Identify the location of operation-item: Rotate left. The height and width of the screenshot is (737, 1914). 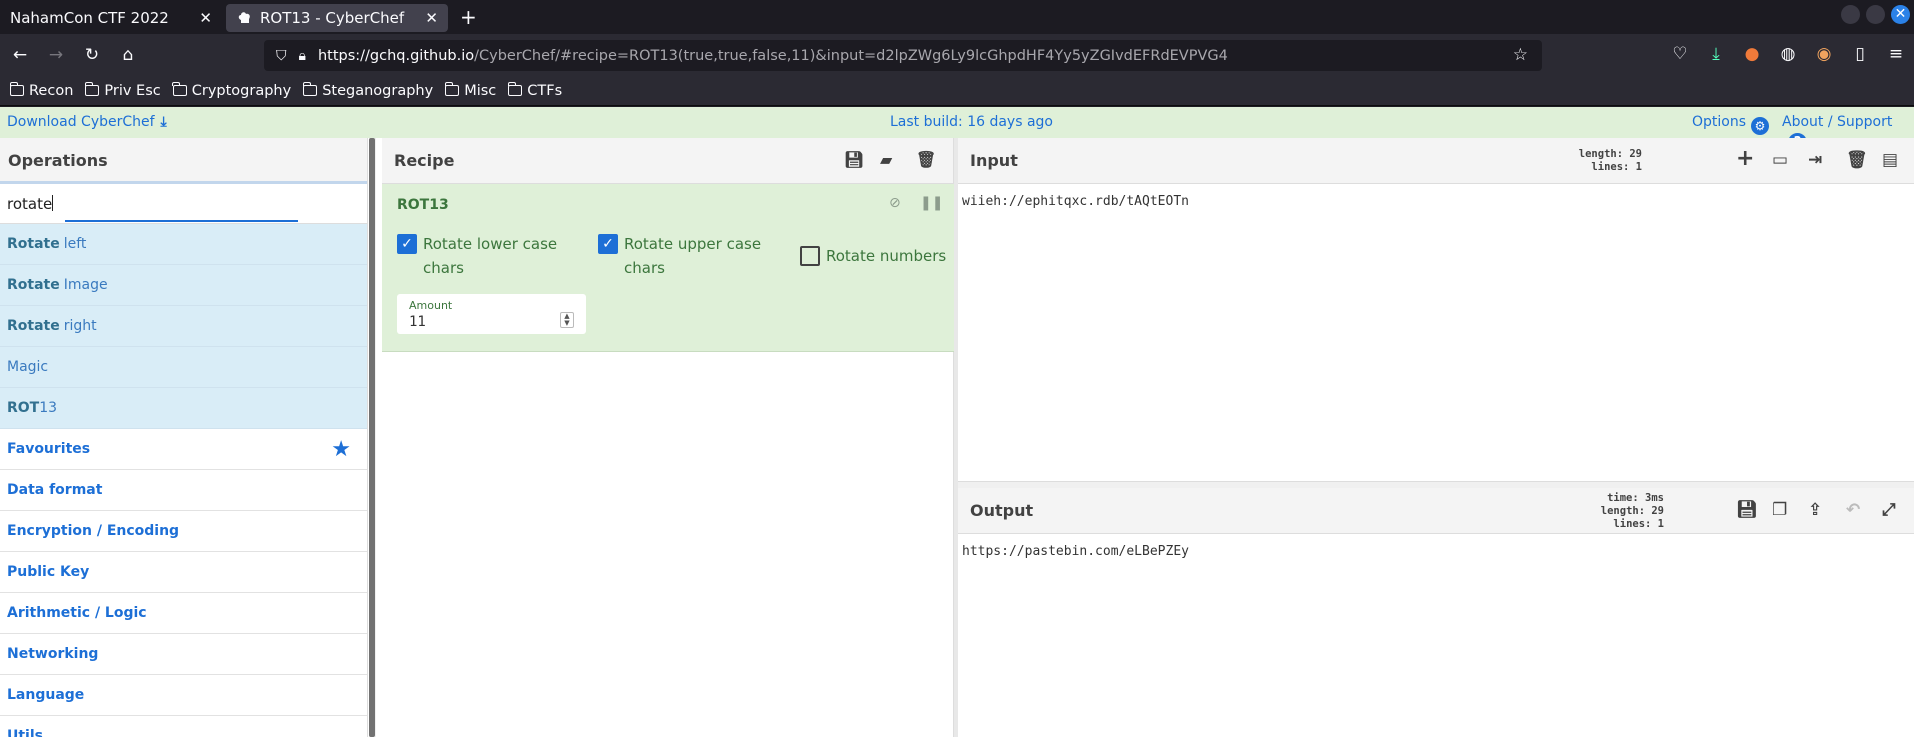
(183, 244).